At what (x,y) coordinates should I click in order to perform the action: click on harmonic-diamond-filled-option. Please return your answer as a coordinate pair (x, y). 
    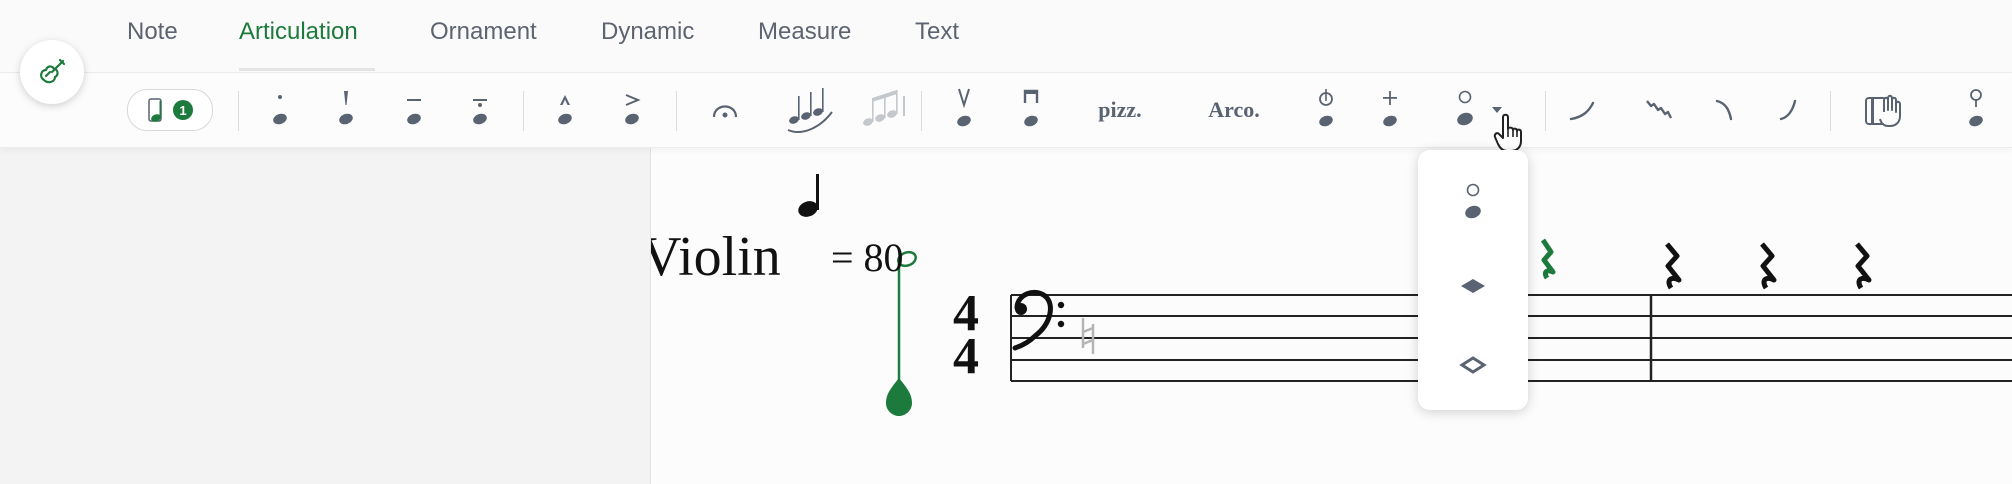
    Looking at the image, I should click on (1473, 286).